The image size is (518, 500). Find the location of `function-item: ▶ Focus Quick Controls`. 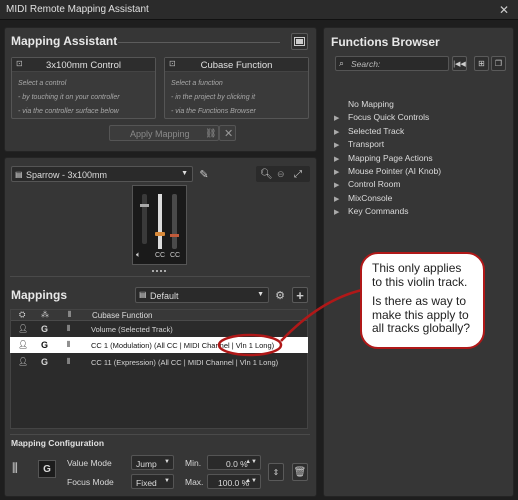

function-item: ▶ Focus Quick Controls is located at coordinates (381, 117).